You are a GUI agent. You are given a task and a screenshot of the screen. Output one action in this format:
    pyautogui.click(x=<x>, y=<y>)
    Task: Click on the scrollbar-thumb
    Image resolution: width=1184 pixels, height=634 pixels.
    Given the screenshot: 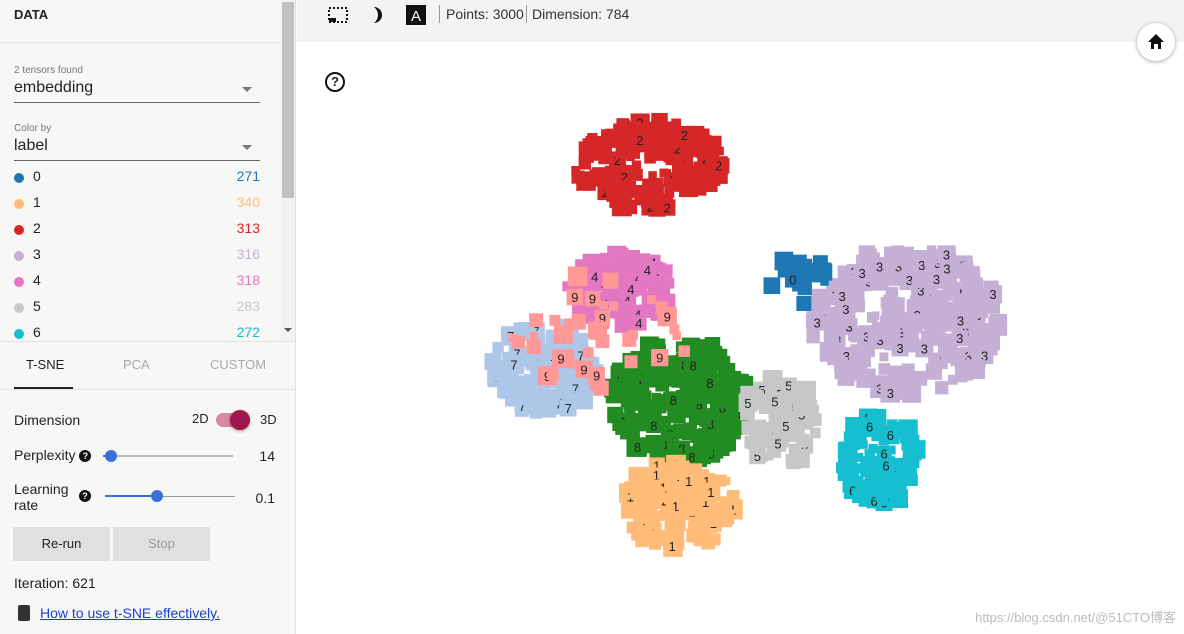 What is the action you would take?
    pyautogui.click(x=288, y=100)
    